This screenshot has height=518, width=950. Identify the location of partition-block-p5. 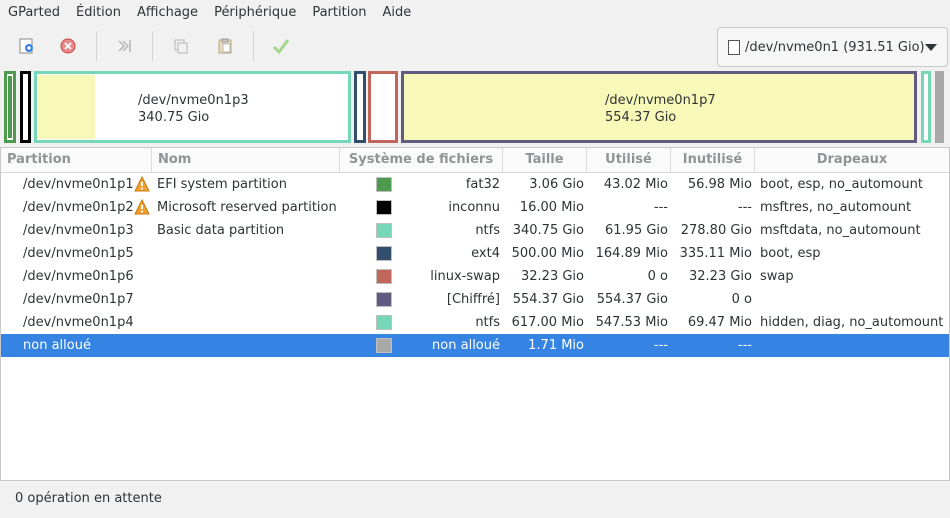
(360, 107).